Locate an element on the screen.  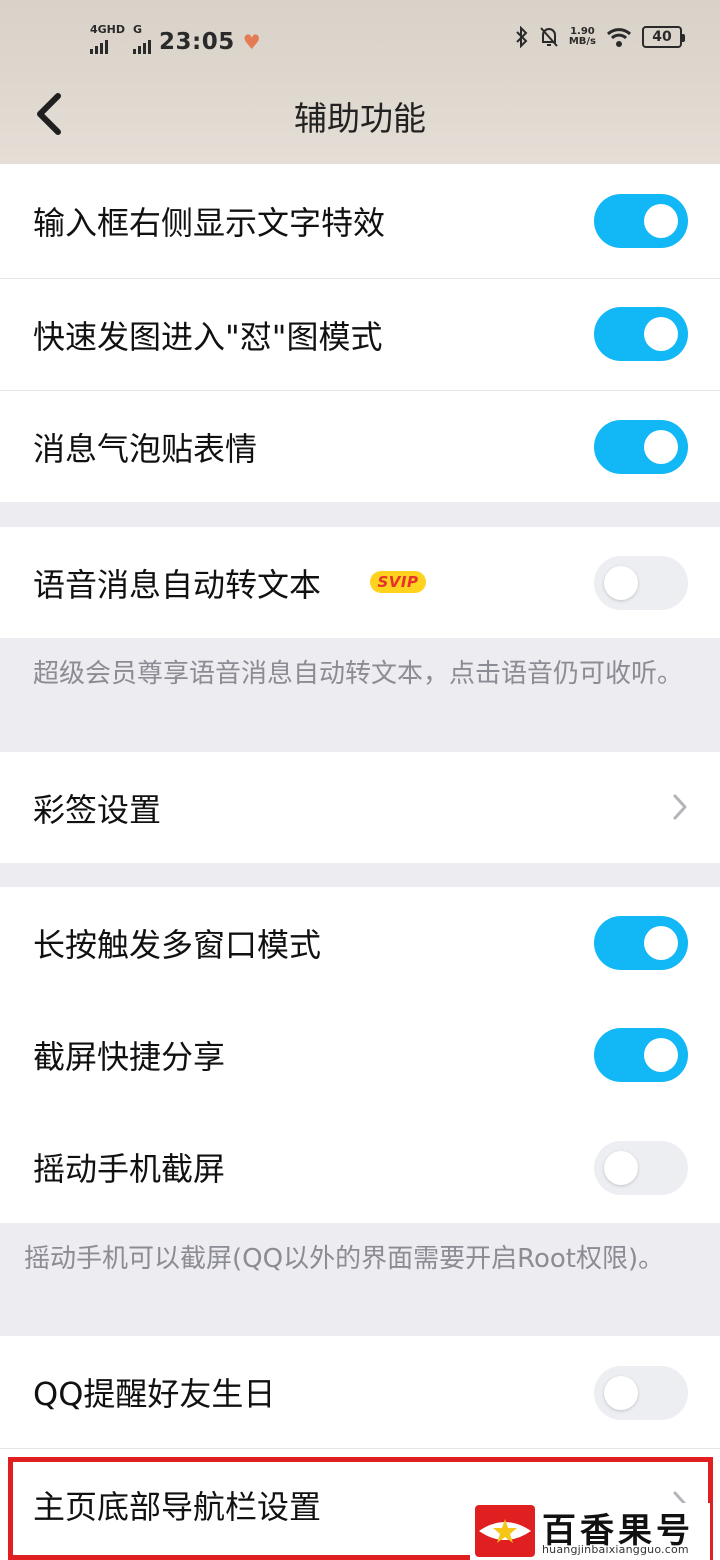
setting-label: 截屏快捷分享 is located at coordinates (129, 1057).